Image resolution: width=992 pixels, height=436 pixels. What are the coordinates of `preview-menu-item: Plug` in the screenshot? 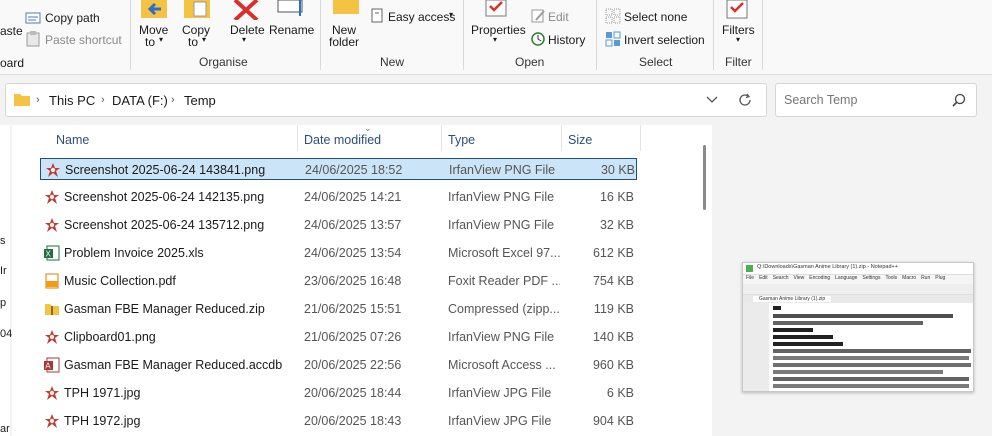 It's located at (940, 278).